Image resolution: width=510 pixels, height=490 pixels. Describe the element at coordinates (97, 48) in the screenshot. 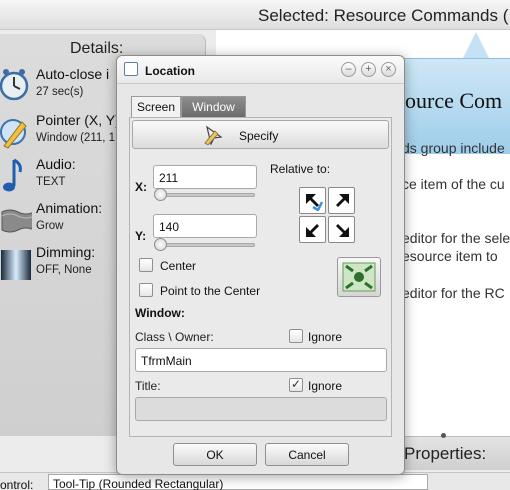

I see `details-title: Details:` at that location.